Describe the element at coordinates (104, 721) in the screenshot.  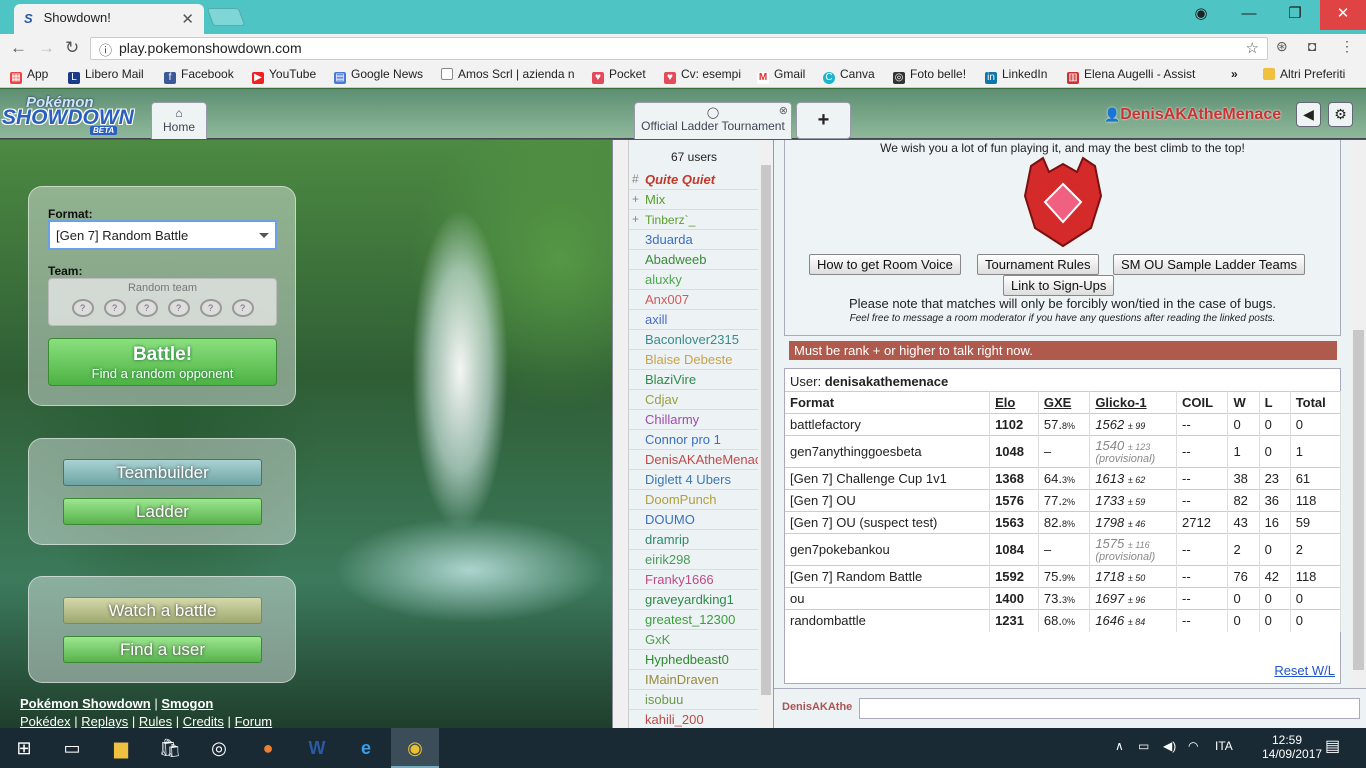
I see `link-replays: Replays` at that location.